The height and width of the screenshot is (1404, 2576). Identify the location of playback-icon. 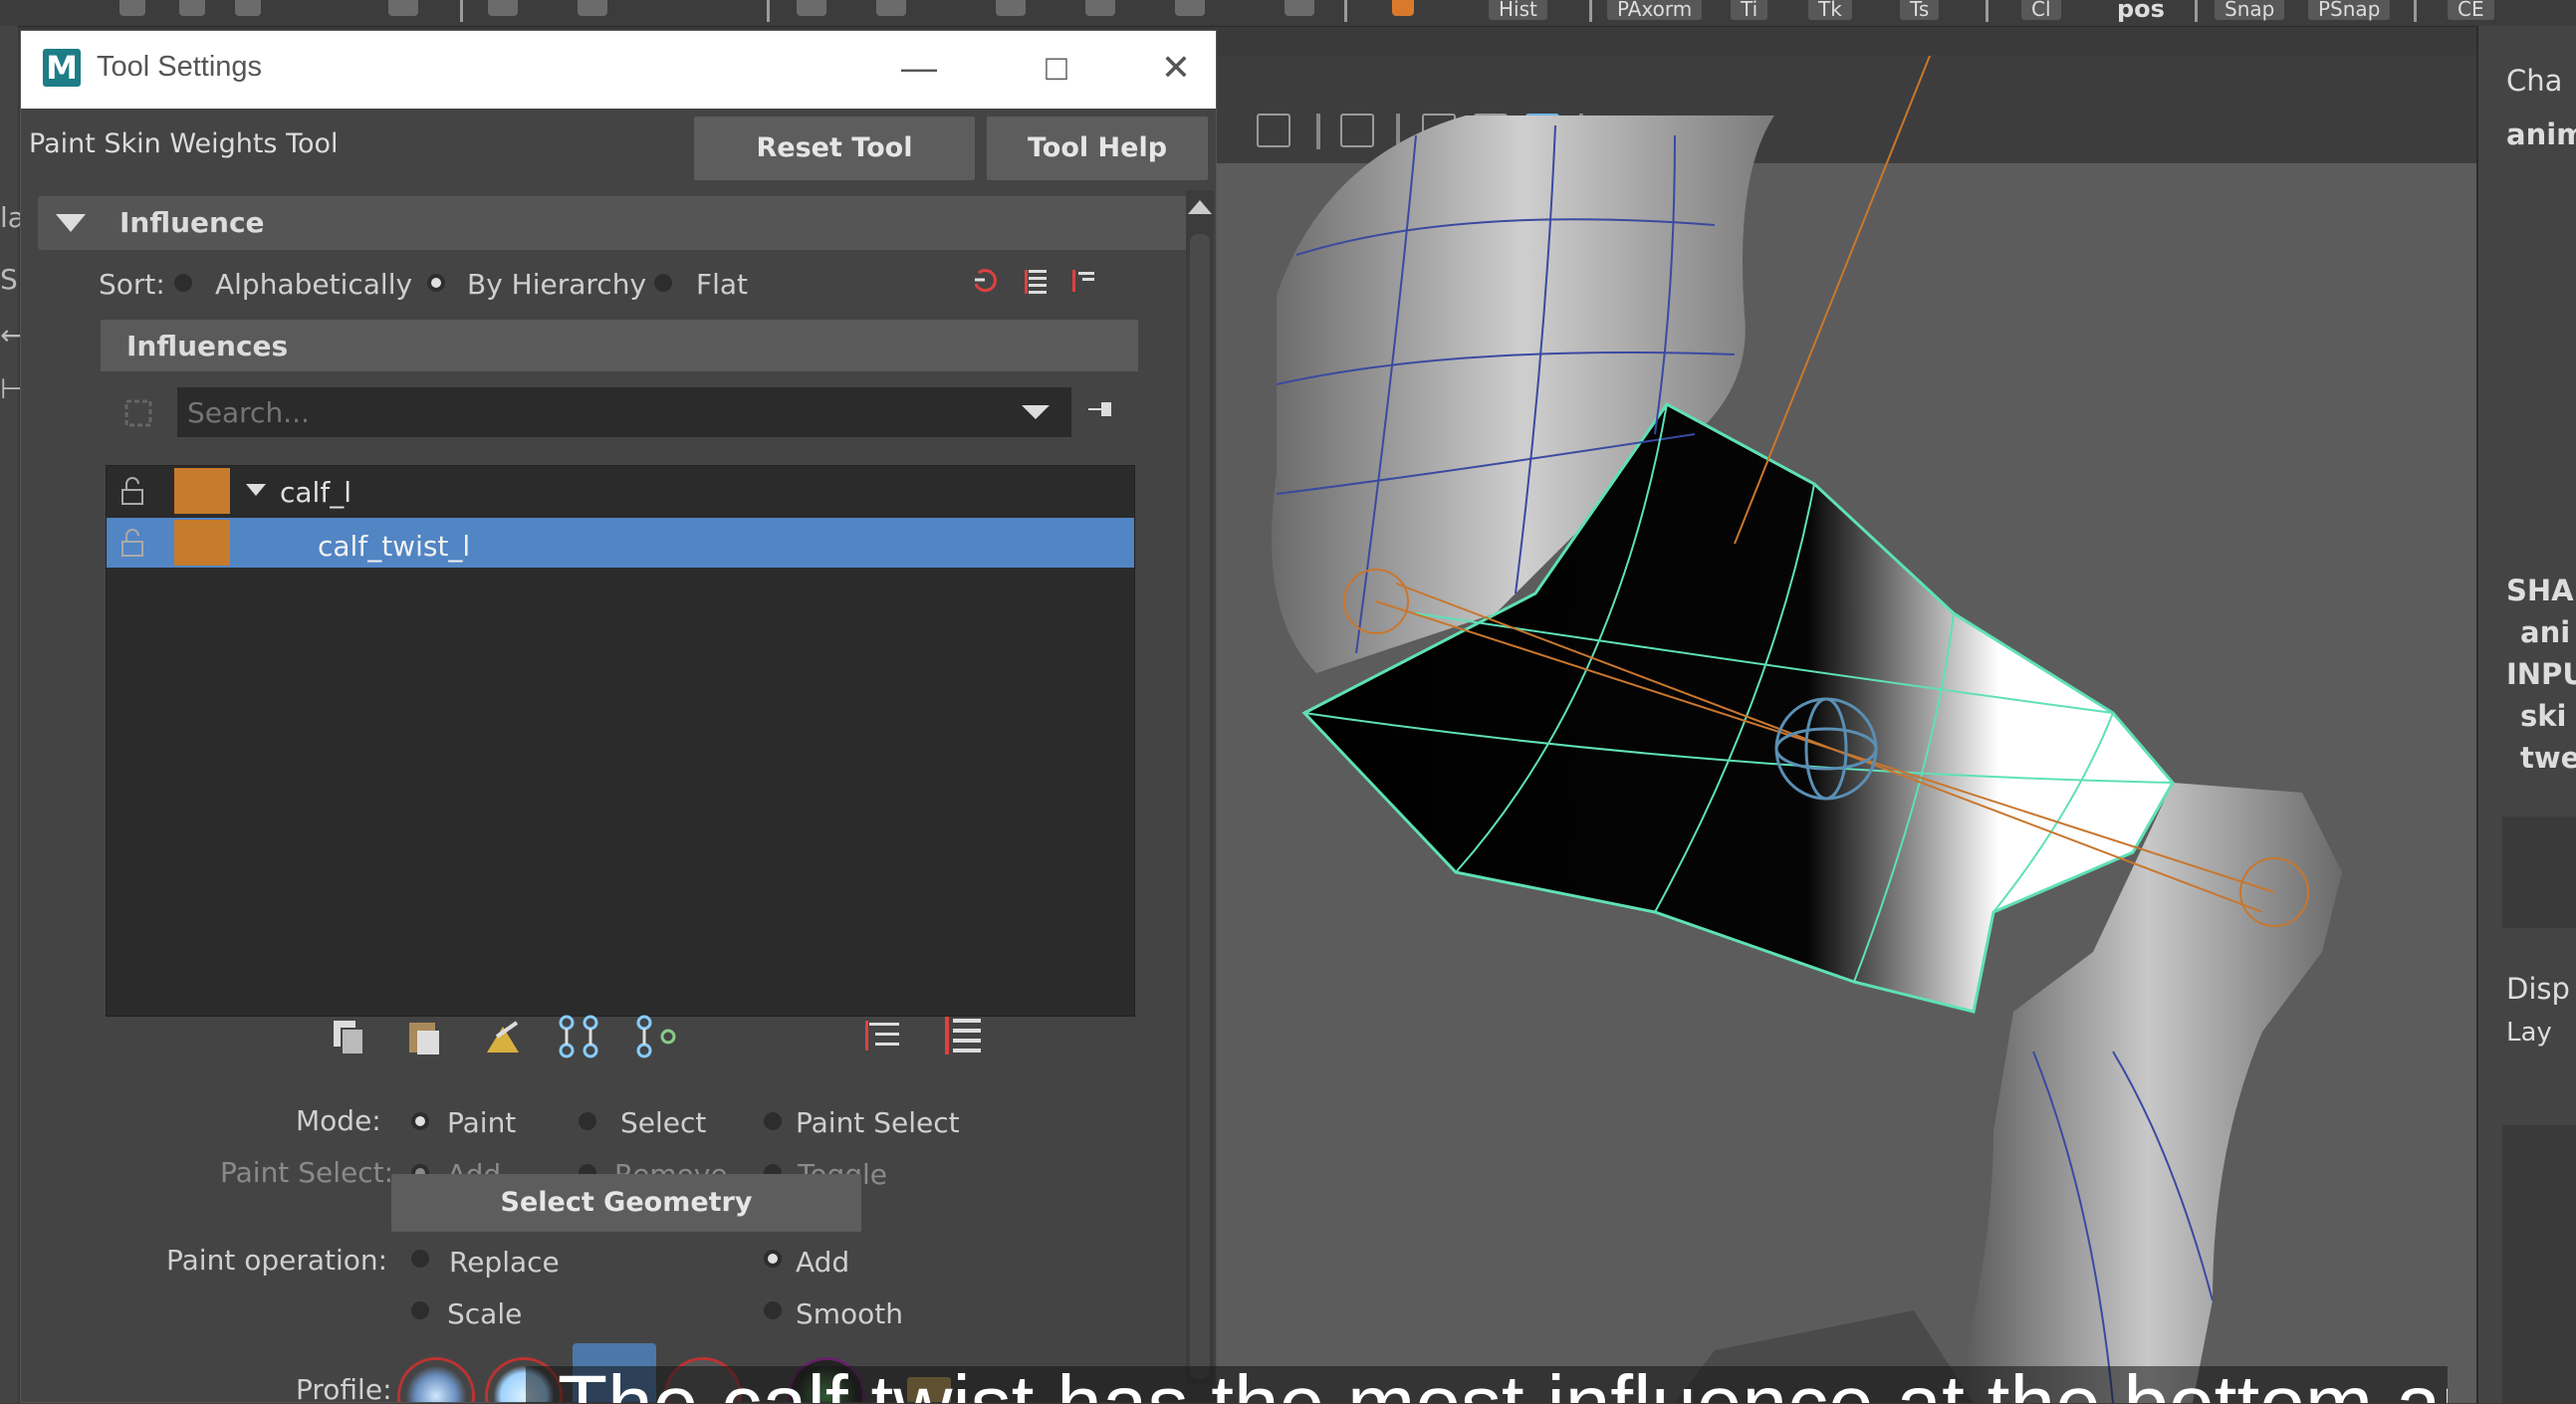
(1299, 8).